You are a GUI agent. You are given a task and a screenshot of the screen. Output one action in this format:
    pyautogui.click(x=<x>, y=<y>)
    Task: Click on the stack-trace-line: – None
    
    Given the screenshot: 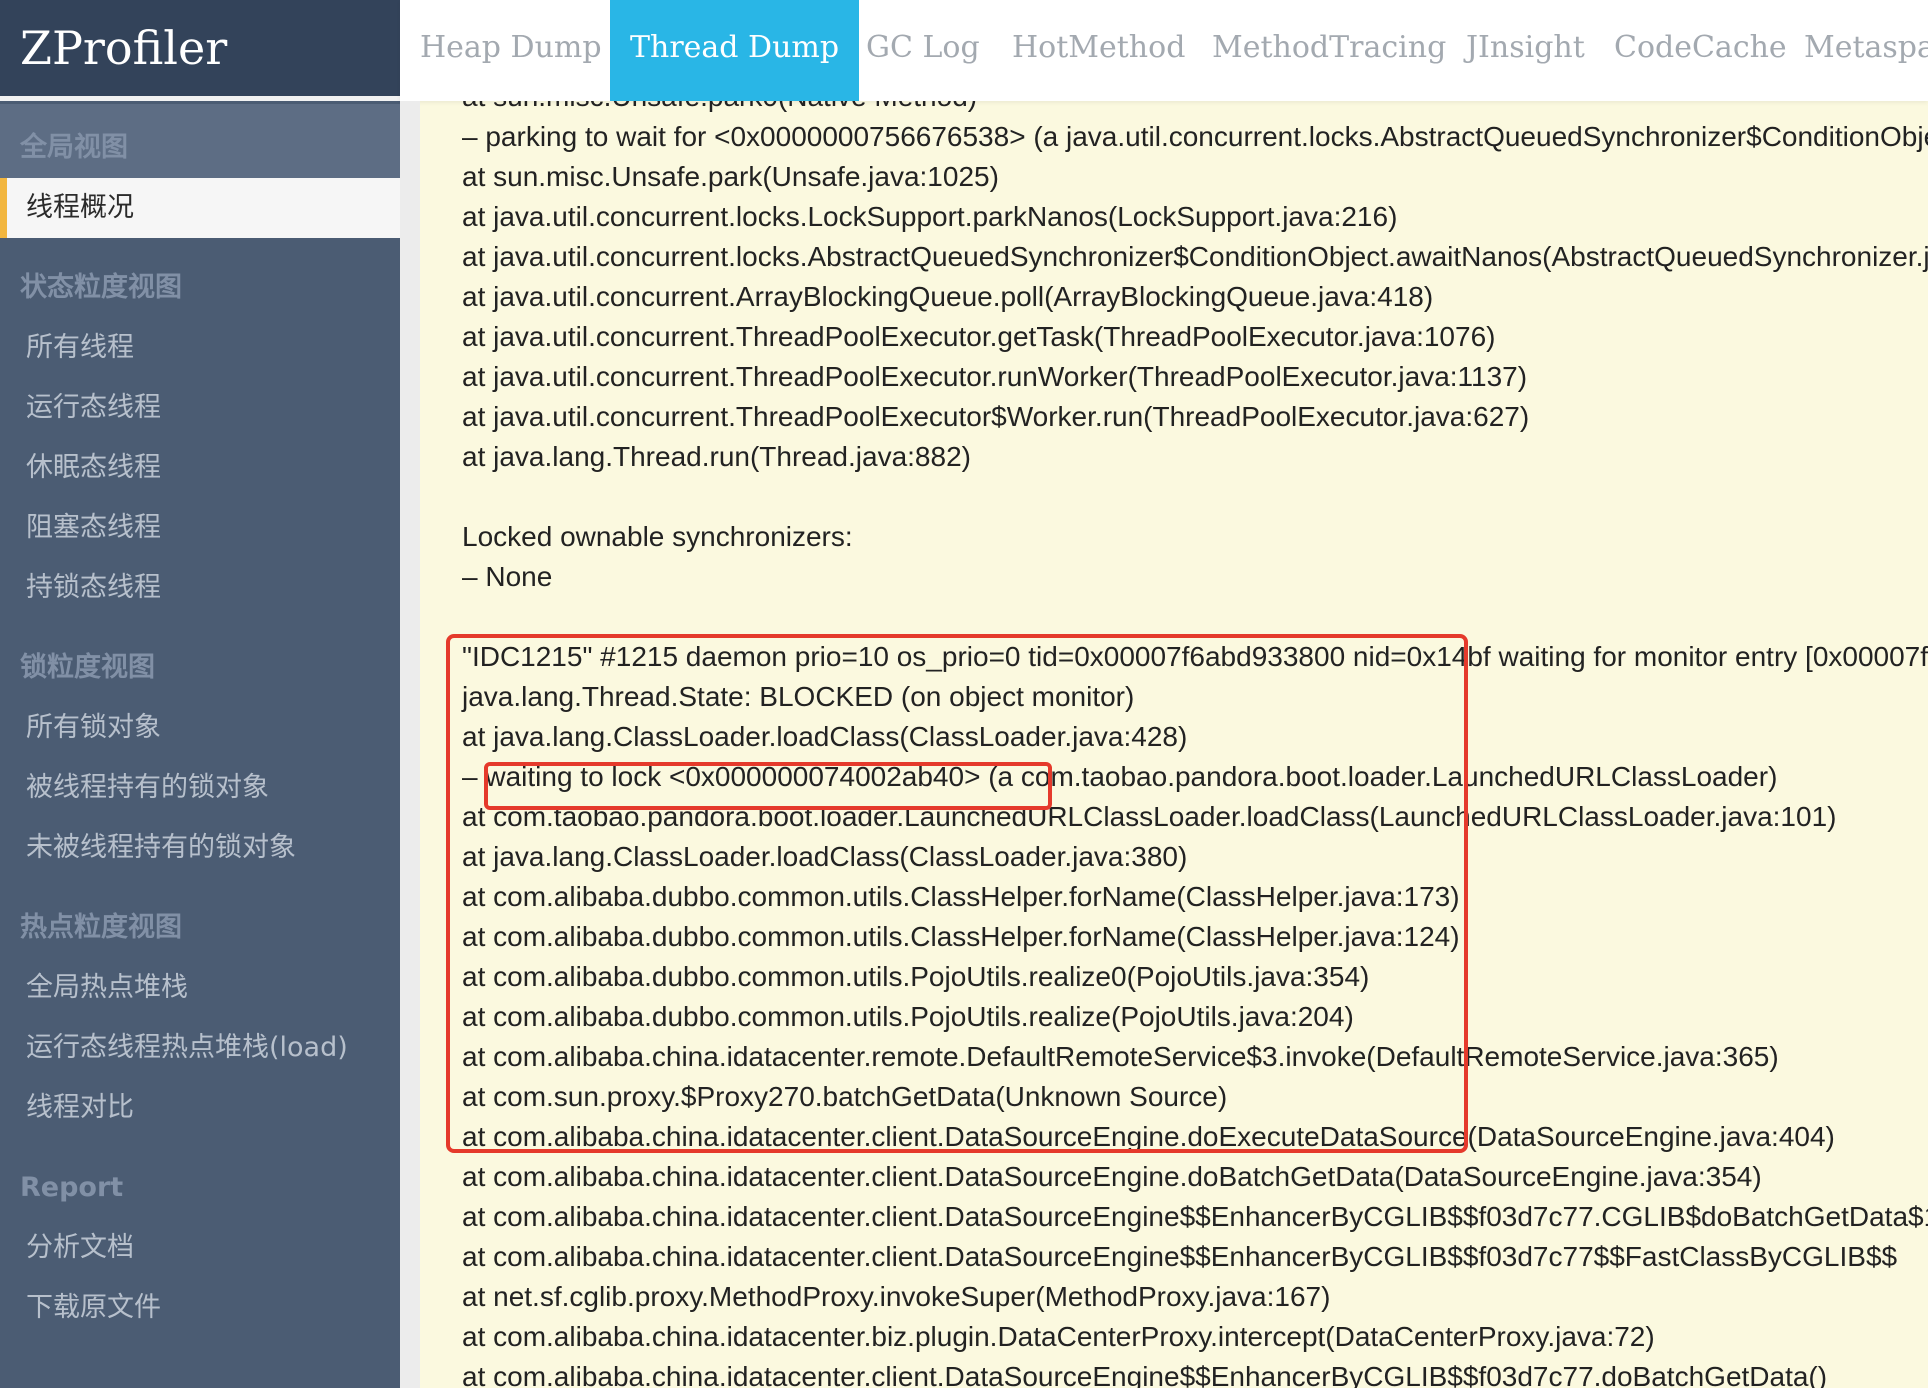 What is the action you would take?
    pyautogui.click(x=507, y=576)
    